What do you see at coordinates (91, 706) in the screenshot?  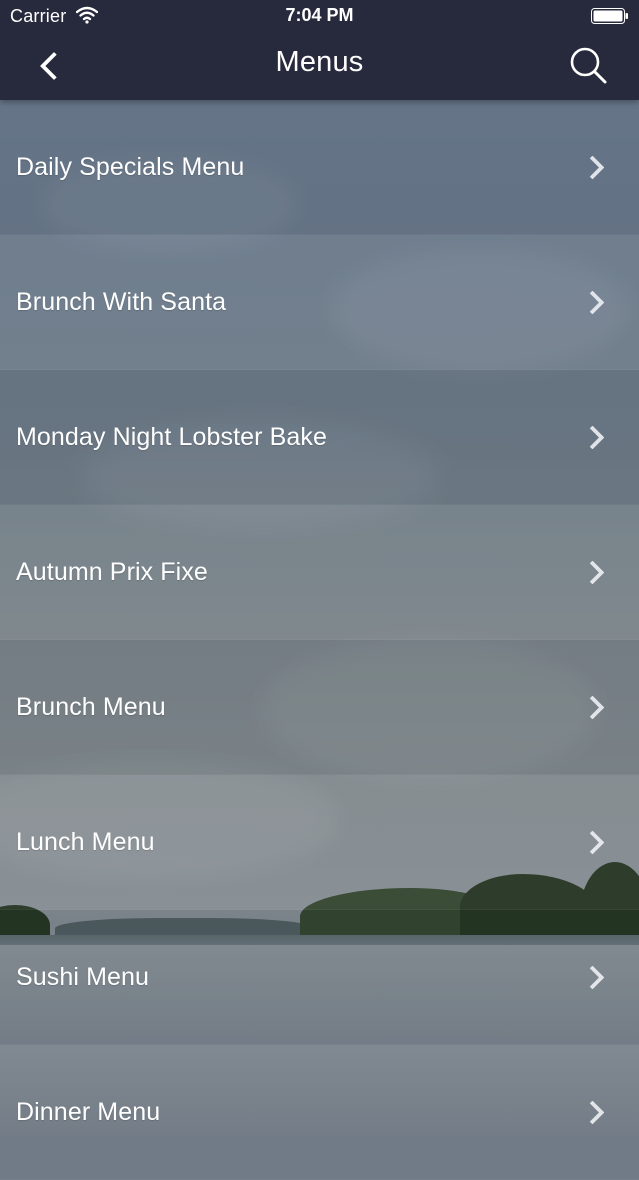 I see `list-item-label: Brunch Menu` at bounding box center [91, 706].